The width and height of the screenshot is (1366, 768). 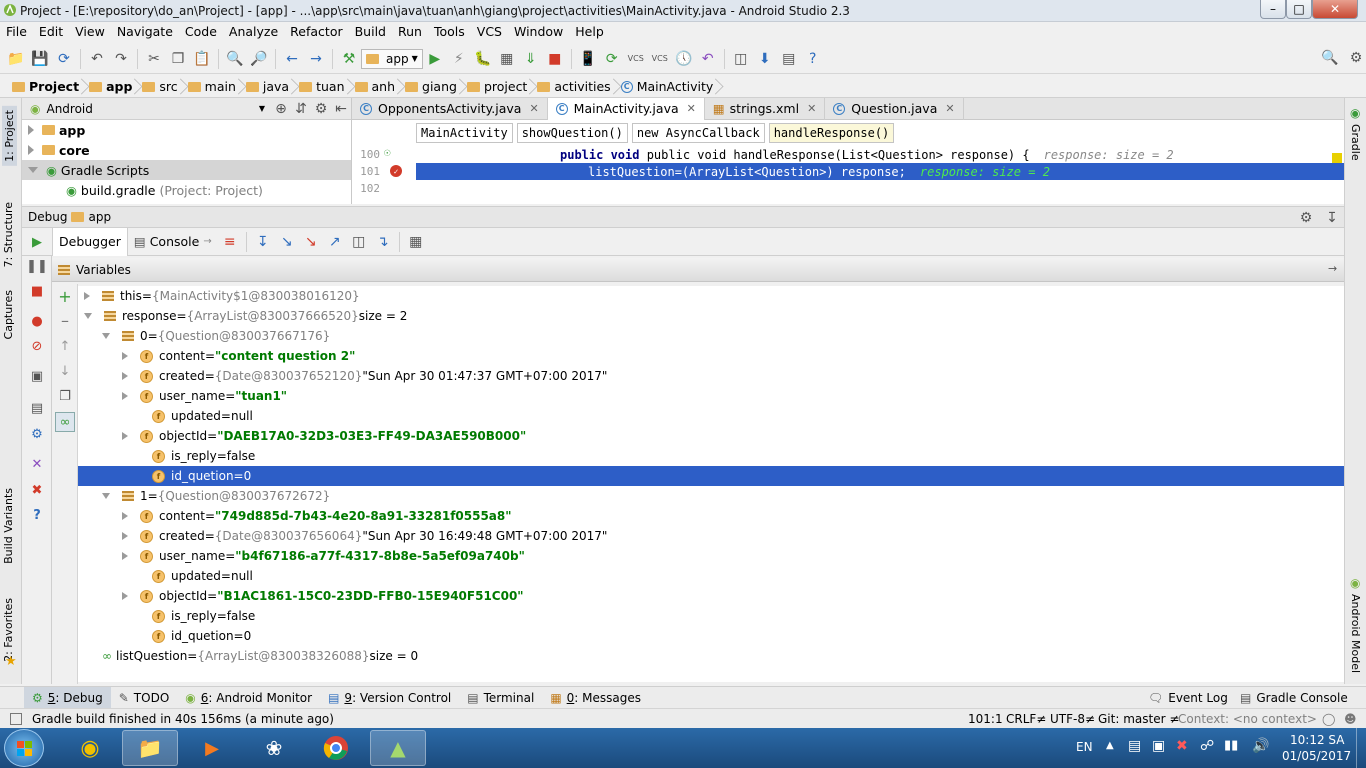 I want to click on method-crumb-mainactivity: MainActivity, so click(x=464, y=133).